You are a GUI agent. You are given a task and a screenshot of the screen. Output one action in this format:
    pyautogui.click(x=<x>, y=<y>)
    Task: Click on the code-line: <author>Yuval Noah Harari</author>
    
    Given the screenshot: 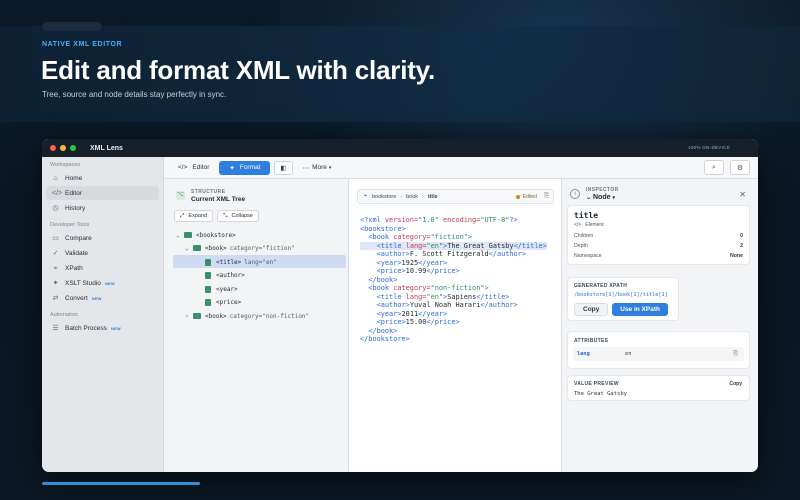 What is the action you would take?
    pyautogui.click(x=453, y=305)
    